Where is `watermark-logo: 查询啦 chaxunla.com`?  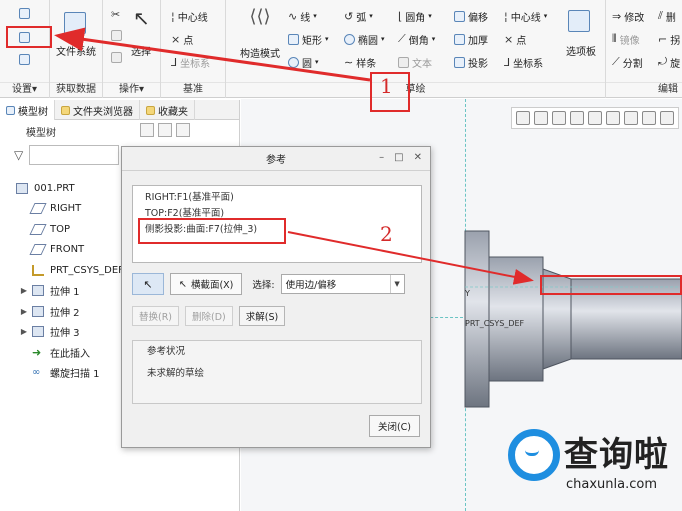
watermark-logo: 查询啦 chaxunla.com is located at coordinates (593, 467).